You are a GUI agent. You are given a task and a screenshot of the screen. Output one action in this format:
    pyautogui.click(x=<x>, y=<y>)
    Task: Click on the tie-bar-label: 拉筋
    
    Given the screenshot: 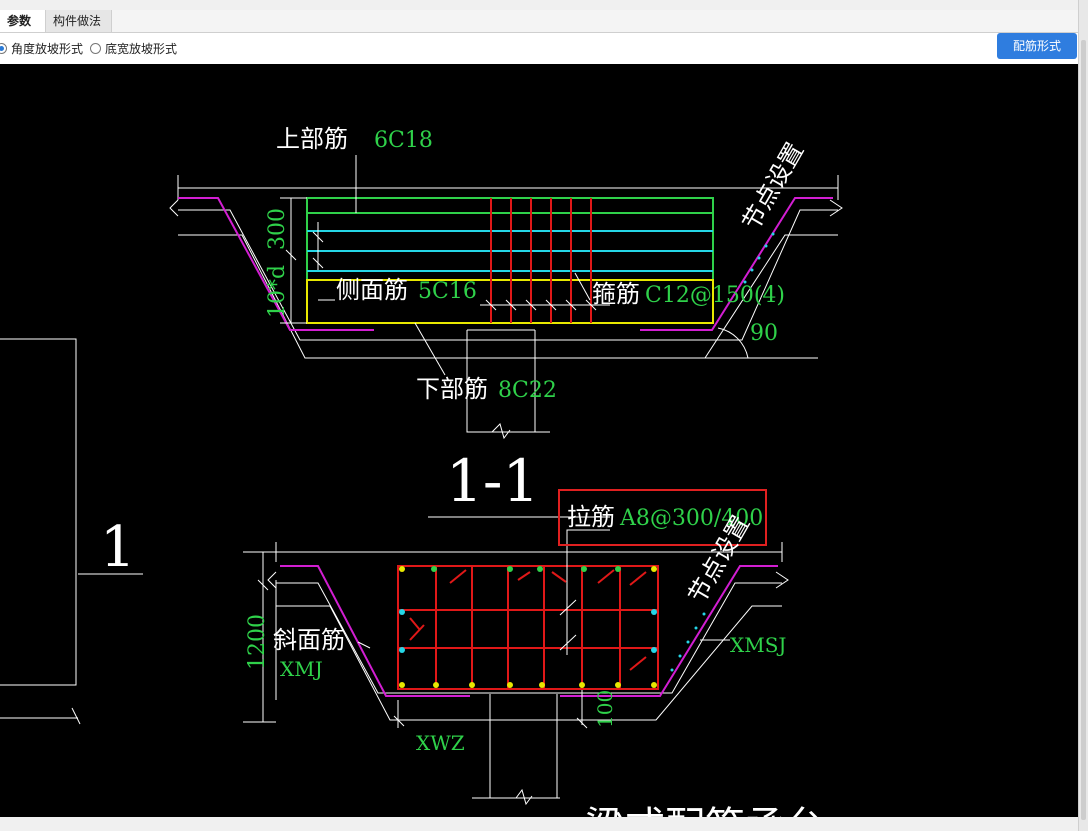 What is the action you would take?
    pyautogui.click(x=591, y=517)
    